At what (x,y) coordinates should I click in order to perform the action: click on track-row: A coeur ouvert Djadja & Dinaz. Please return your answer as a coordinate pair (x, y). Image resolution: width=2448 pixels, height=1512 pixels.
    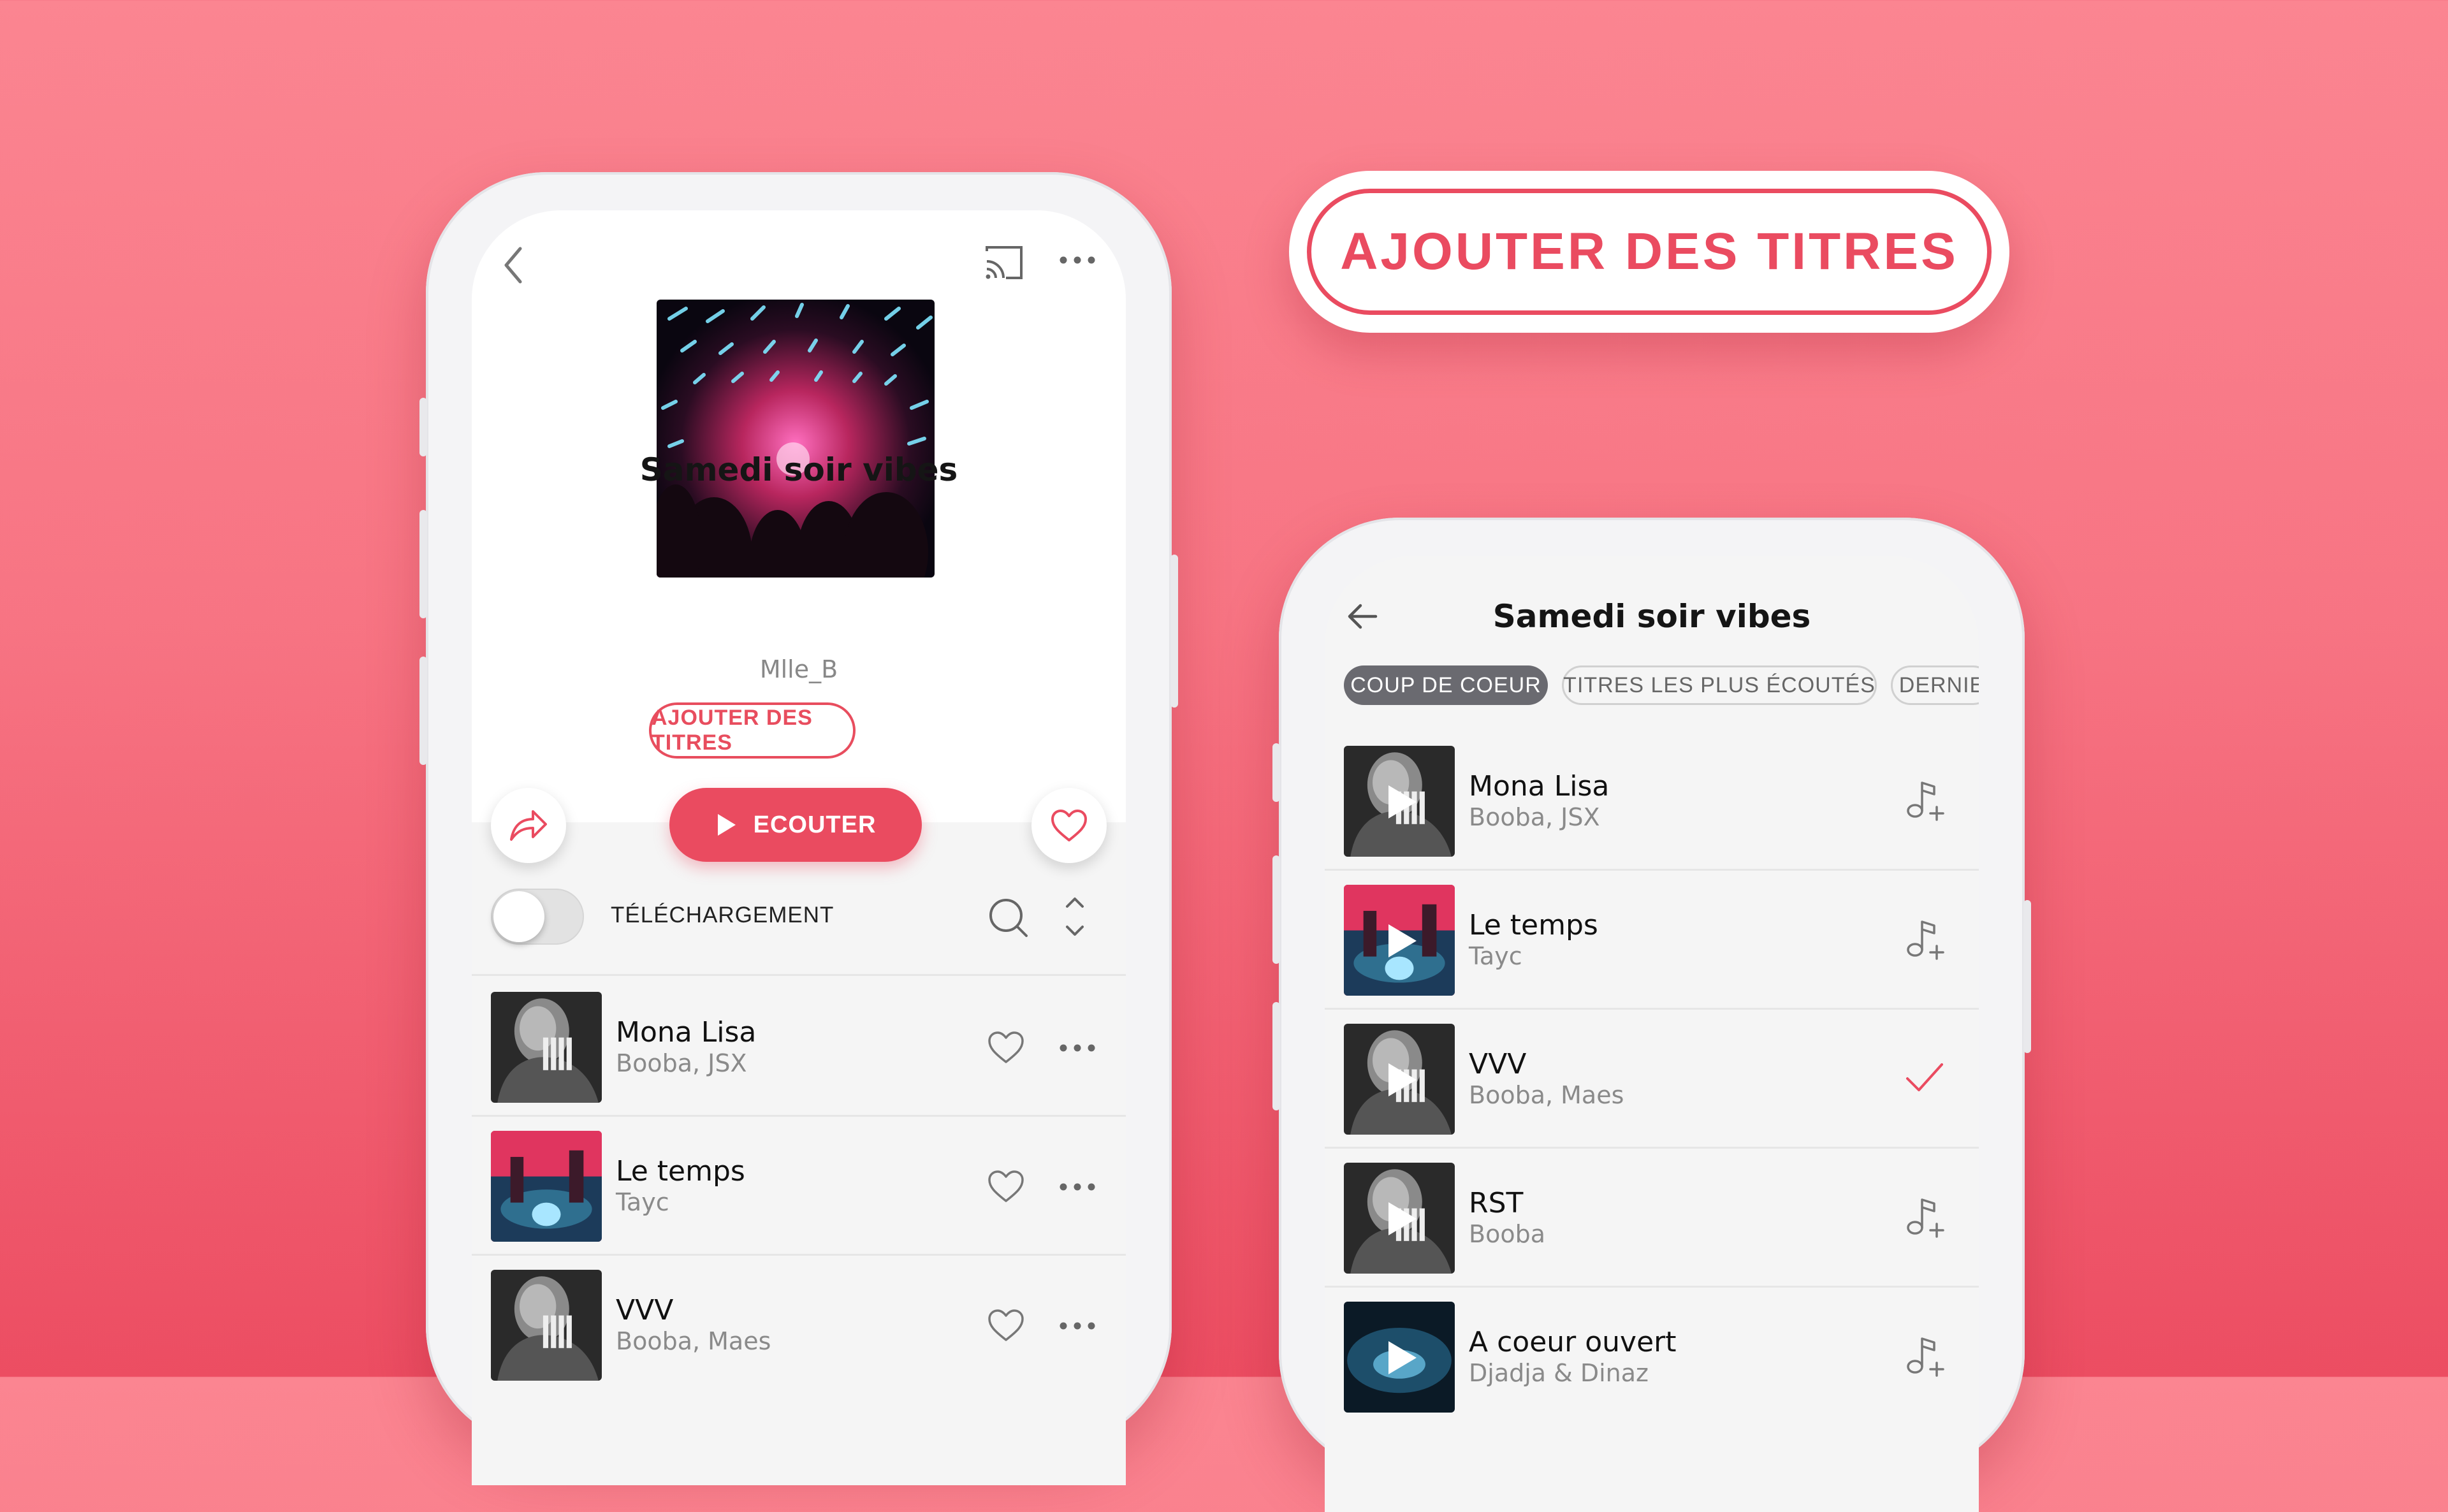
    Looking at the image, I should click on (1652, 1357).